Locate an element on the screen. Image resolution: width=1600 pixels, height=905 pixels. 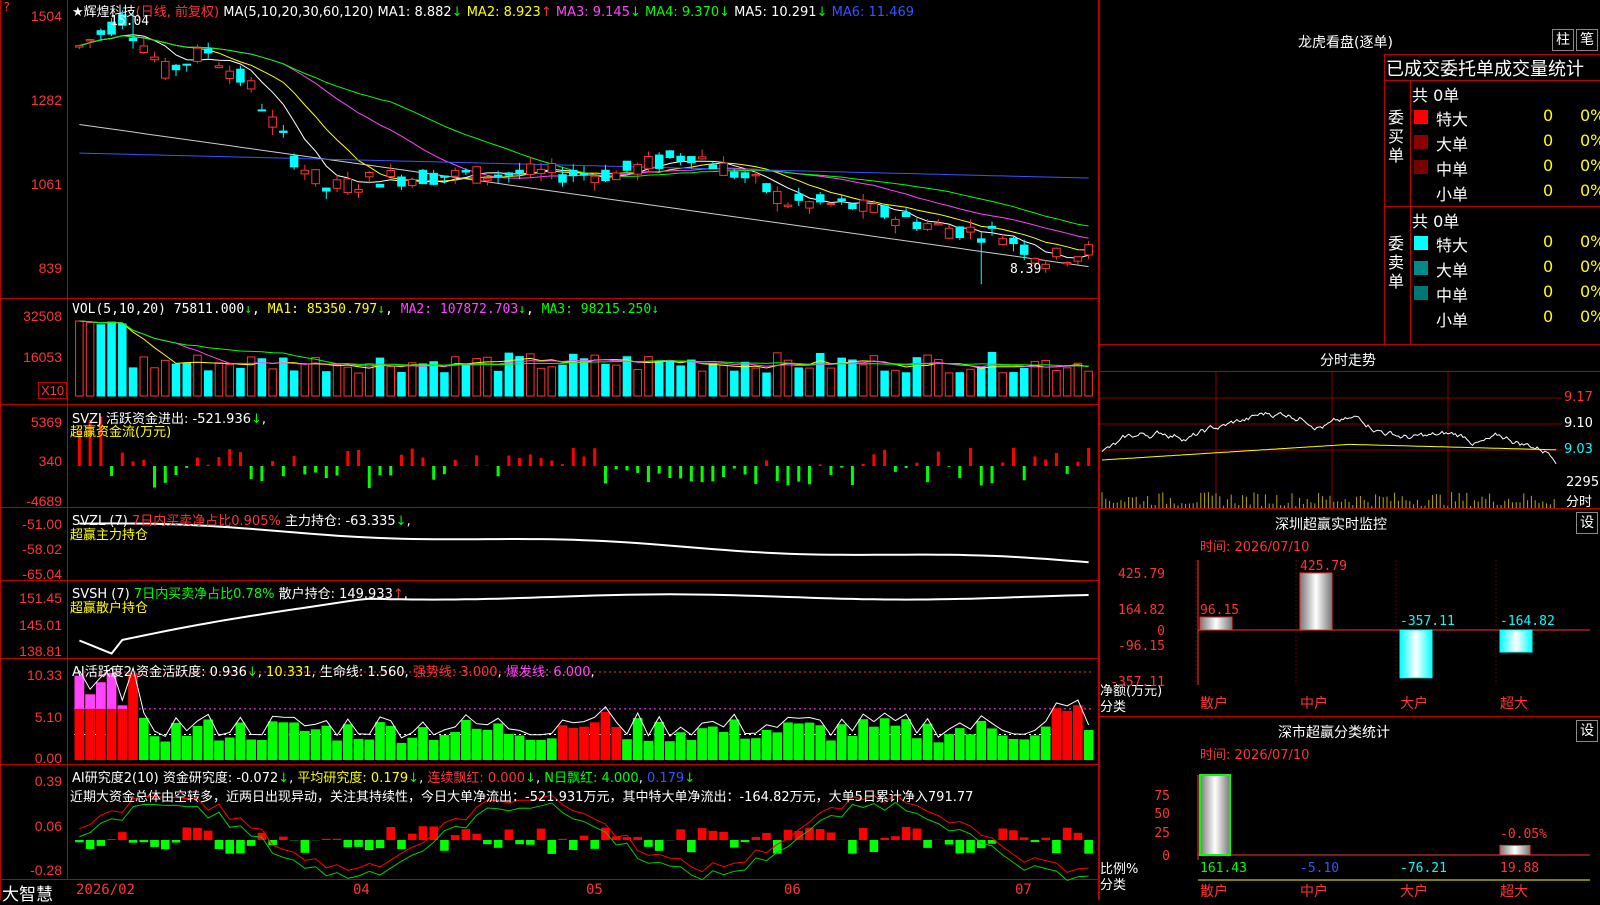
main-force-position-line is located at coordinates (583, 542).